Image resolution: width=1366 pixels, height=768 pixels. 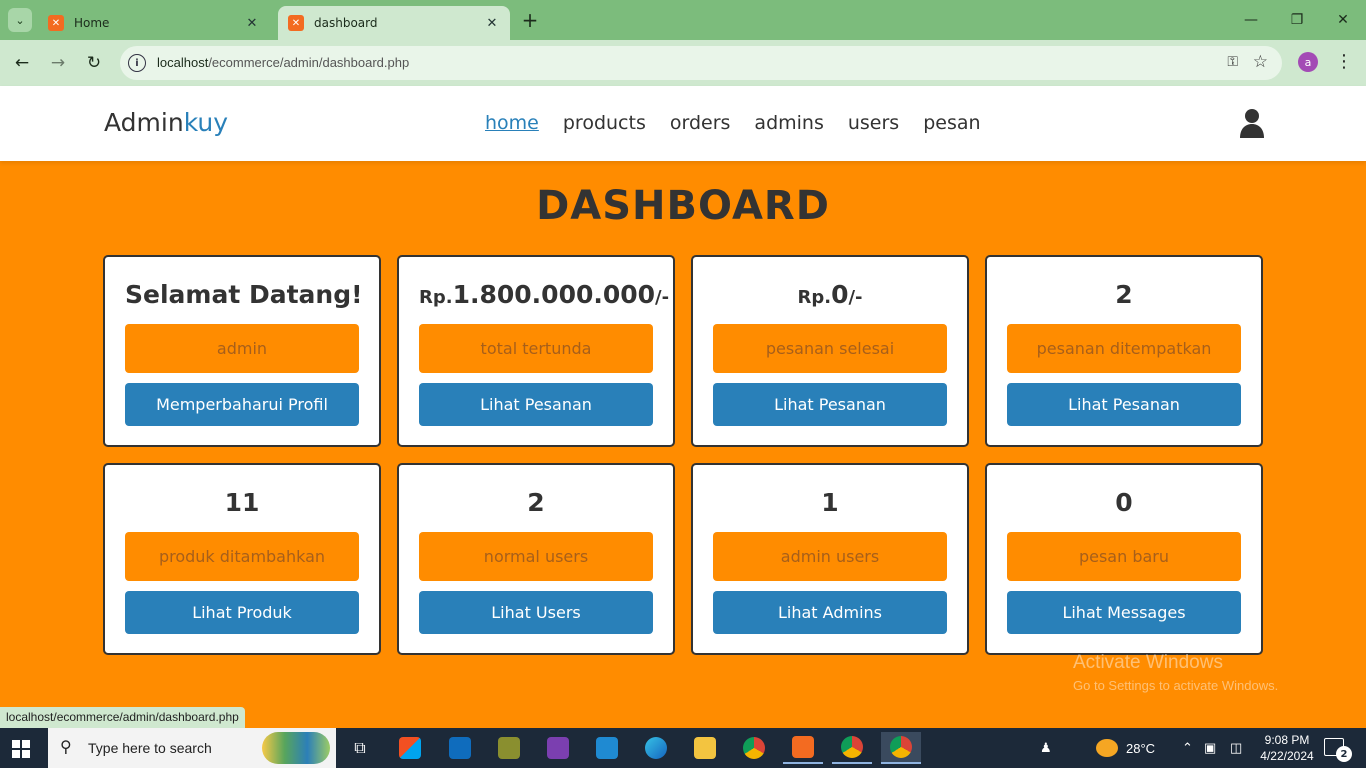 I want to click on taskbar-search: ⚲ Type here to search, so click(x=192, y=748).